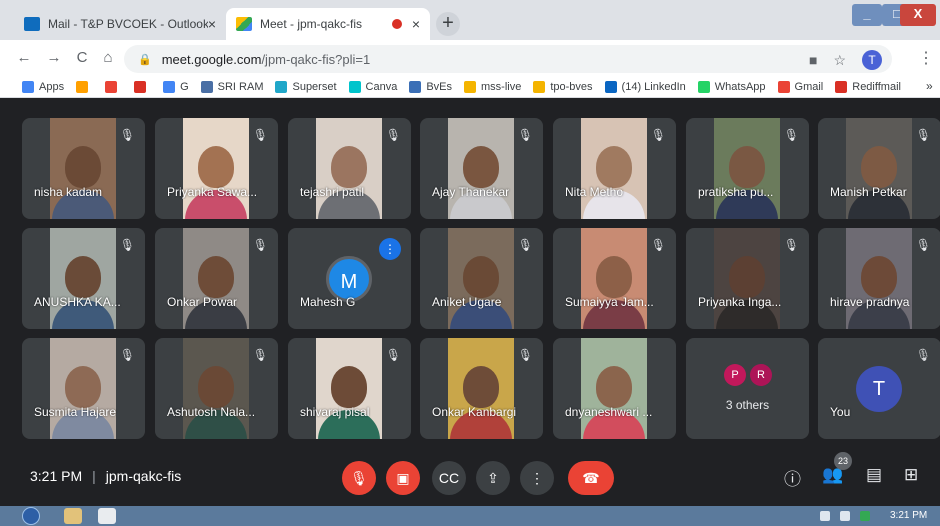 This screenshot has height=526, width=940. I want to click on url-path: /jpm-qakc-fis?pli=1, so click(316, 59).